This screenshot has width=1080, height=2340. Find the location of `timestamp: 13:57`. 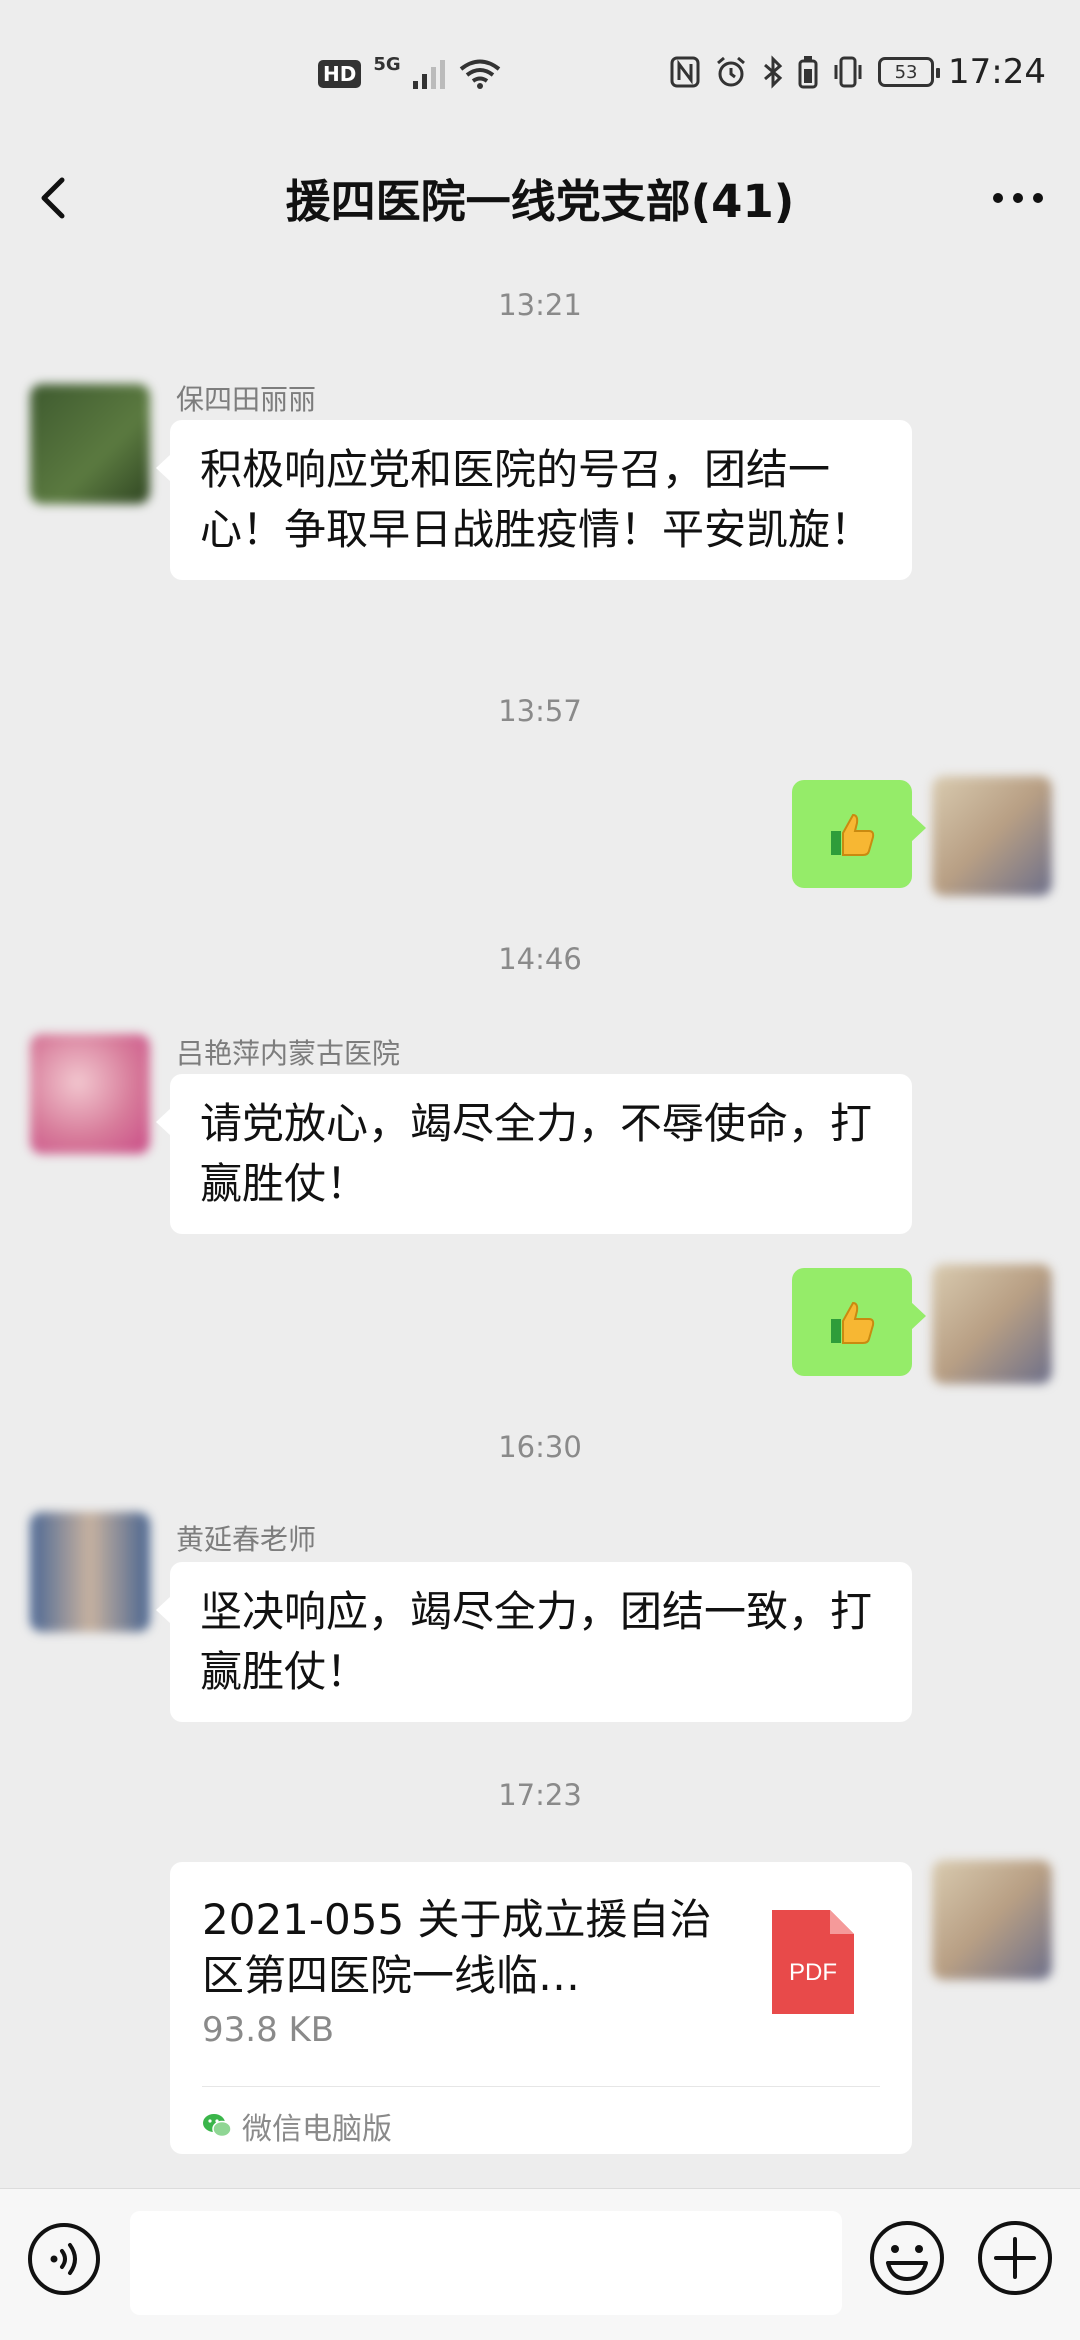

timestamp: 13:57 is located at coordinates (540, 711).